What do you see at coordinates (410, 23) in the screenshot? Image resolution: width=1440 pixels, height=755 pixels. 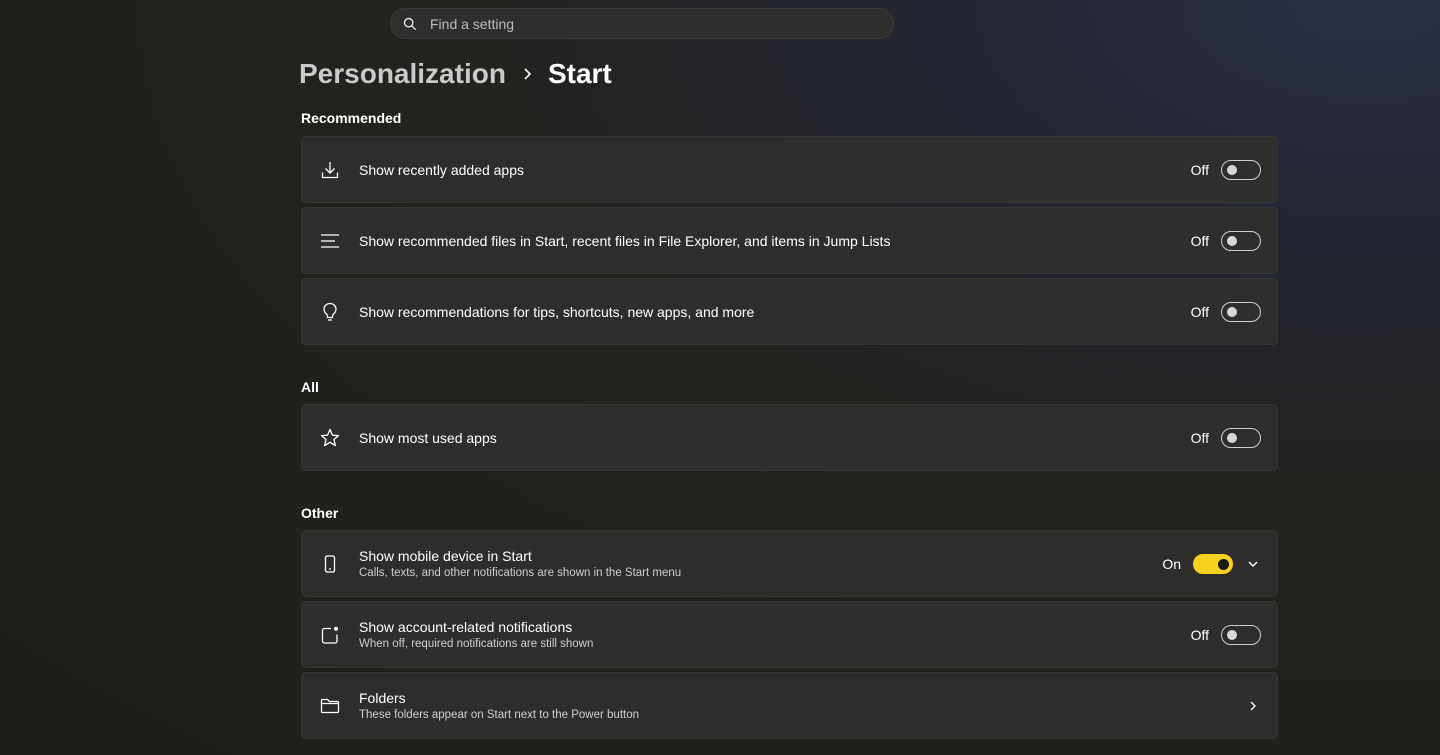 I see `search-icon` at bounding box center [410, 23].